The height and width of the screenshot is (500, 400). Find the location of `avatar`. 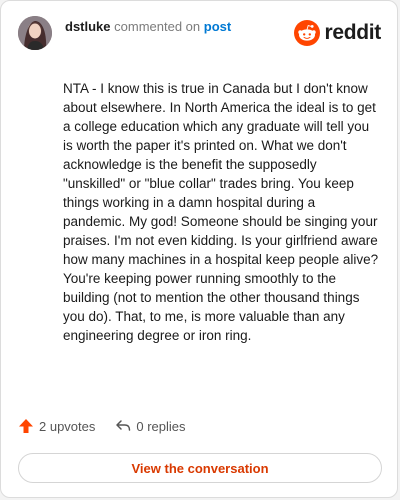

avatar is located at coordinates (35, 33).